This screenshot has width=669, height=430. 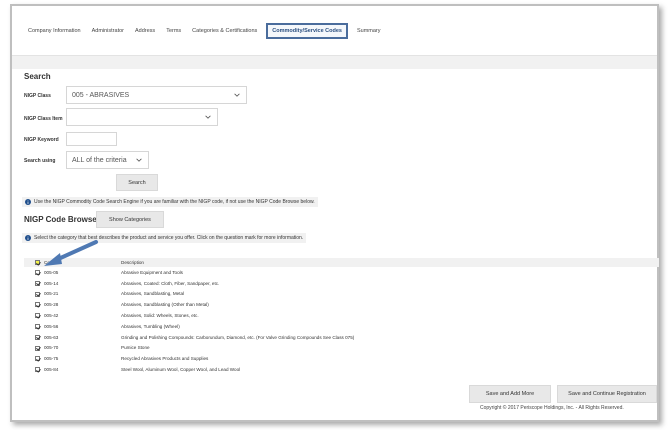 I want to click on tab-summary: Summary, so click(x=369, y=31).